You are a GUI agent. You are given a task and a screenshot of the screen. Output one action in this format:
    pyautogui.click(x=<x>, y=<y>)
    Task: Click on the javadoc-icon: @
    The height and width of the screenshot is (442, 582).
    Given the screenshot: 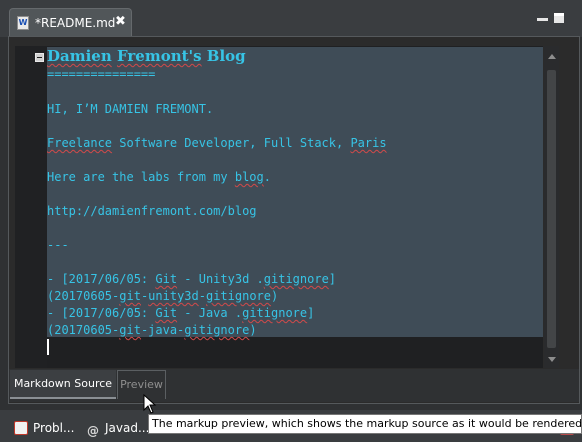 What is the action you would take?
    pyautogui.click(x=93, y=431)
    